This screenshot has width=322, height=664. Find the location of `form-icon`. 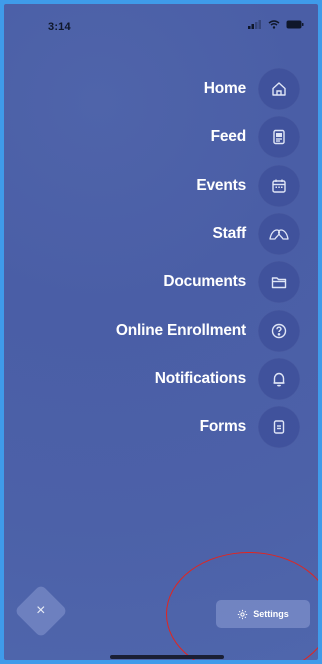

form-icon is located at coordinates (279, 427).